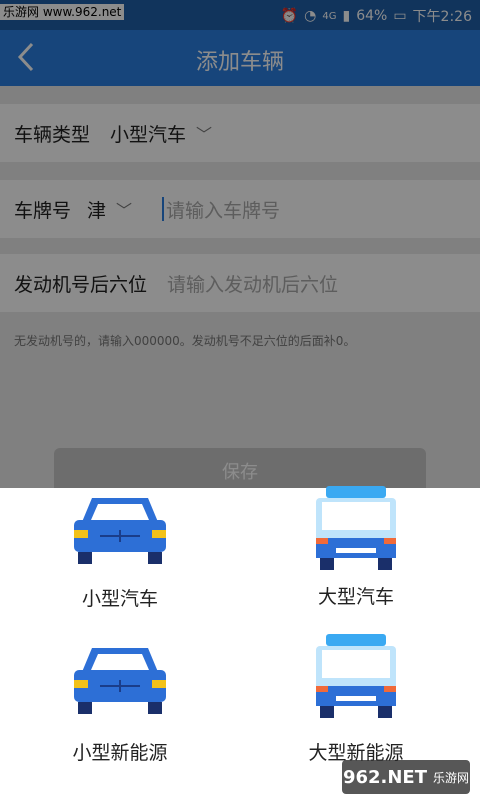 This screenshot has height=800, width=480. I want to click on option-small-car: 小型汽车, so click(120, 550).